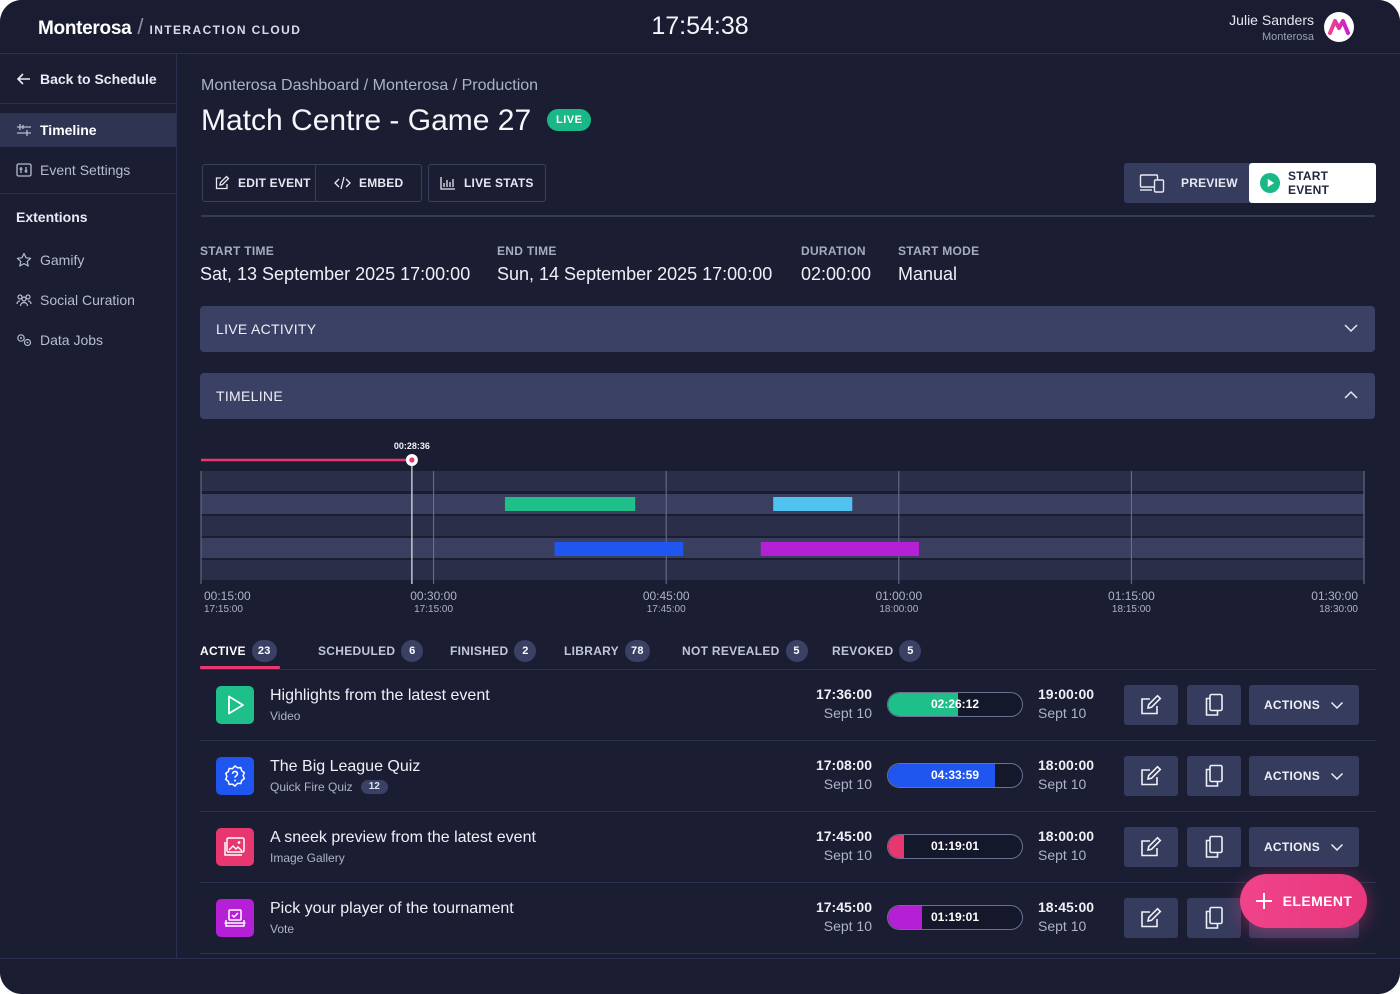  Describe the element at coordinates (223, 651) in the screenshot. I see `tab-label: ACTIVE` at that location.